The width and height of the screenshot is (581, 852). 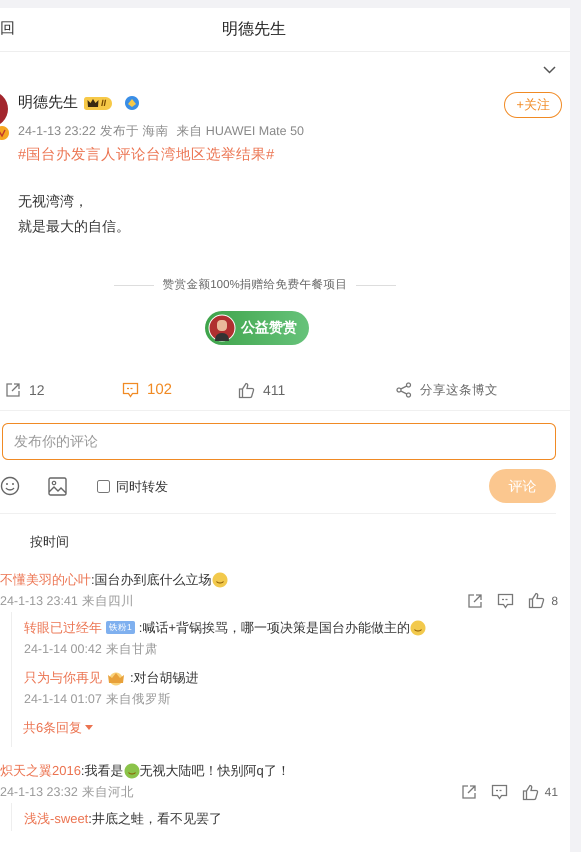 What do you see at coordinates (483, 390) in the screenshot?
I see `share-action: 分享这条博文` at bounding box center [483, 390].